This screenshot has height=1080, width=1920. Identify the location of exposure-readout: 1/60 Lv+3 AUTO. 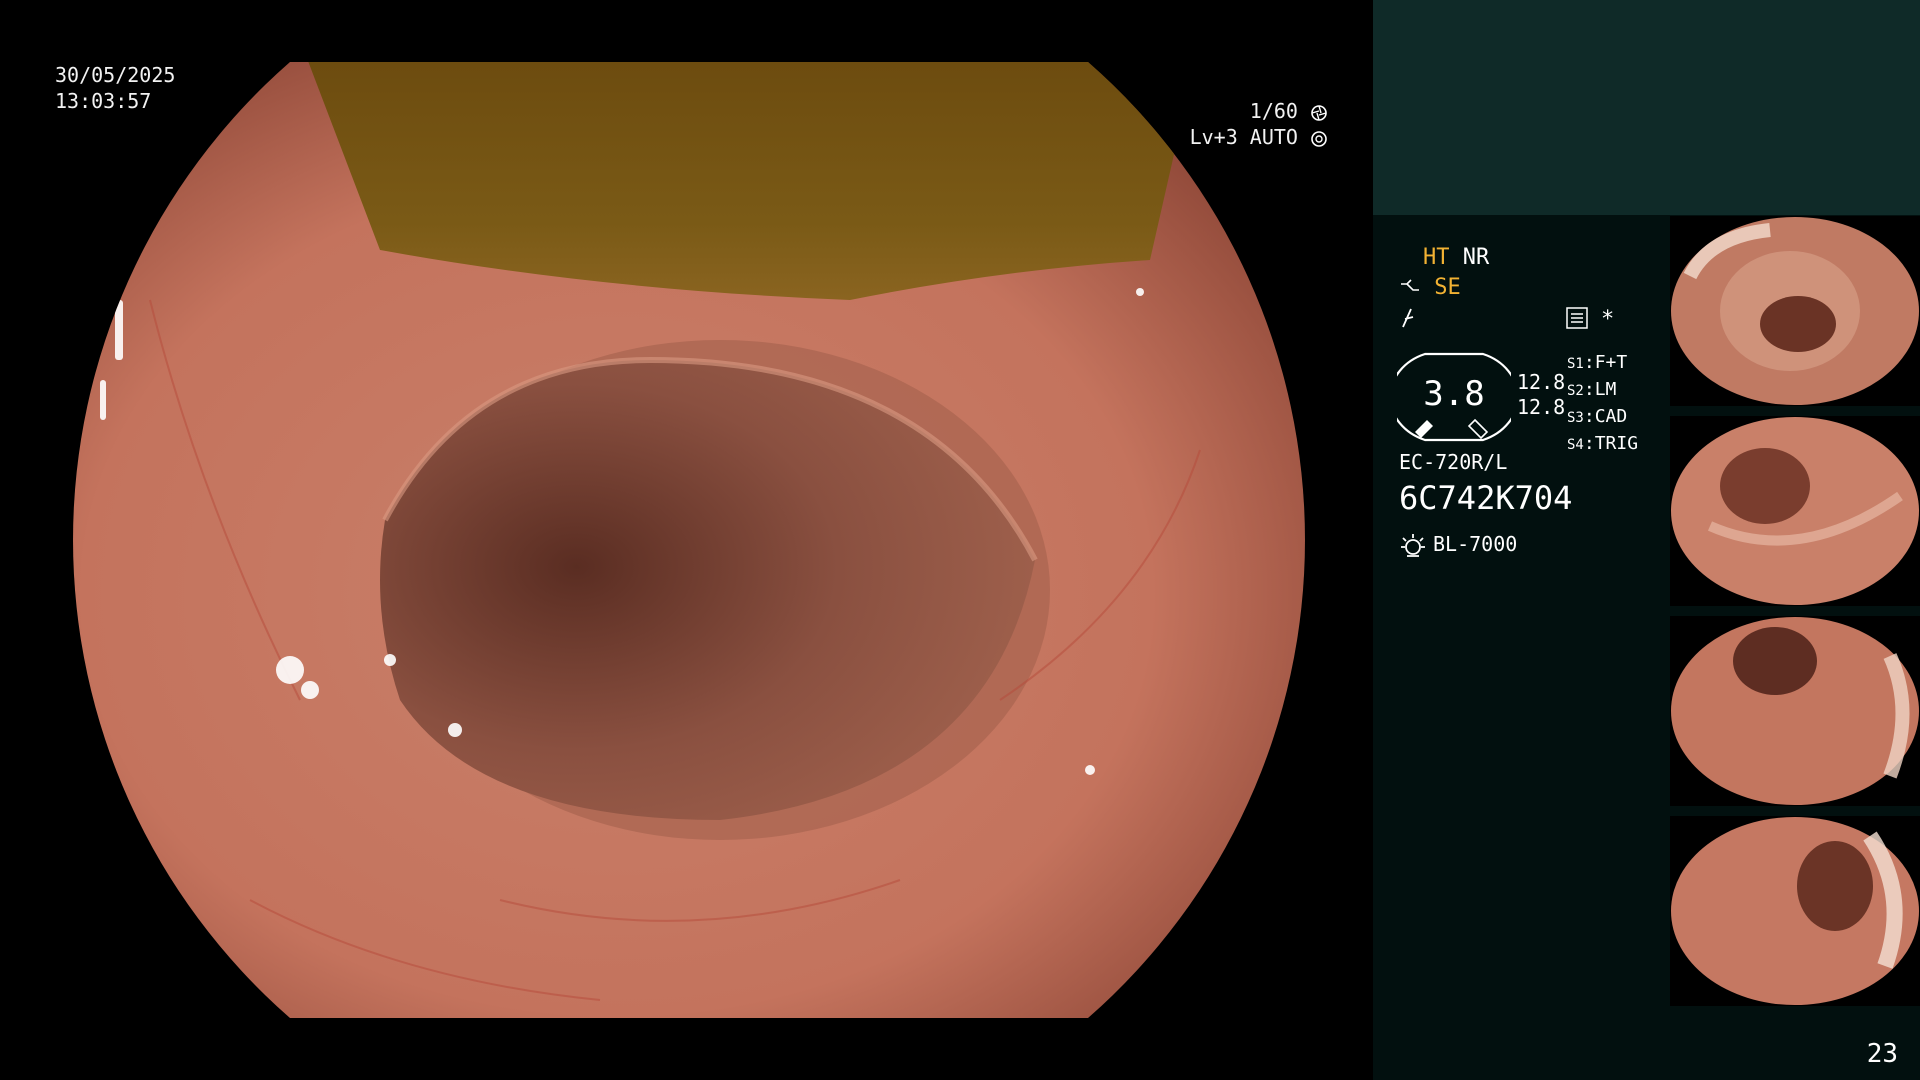
(1259, 124).